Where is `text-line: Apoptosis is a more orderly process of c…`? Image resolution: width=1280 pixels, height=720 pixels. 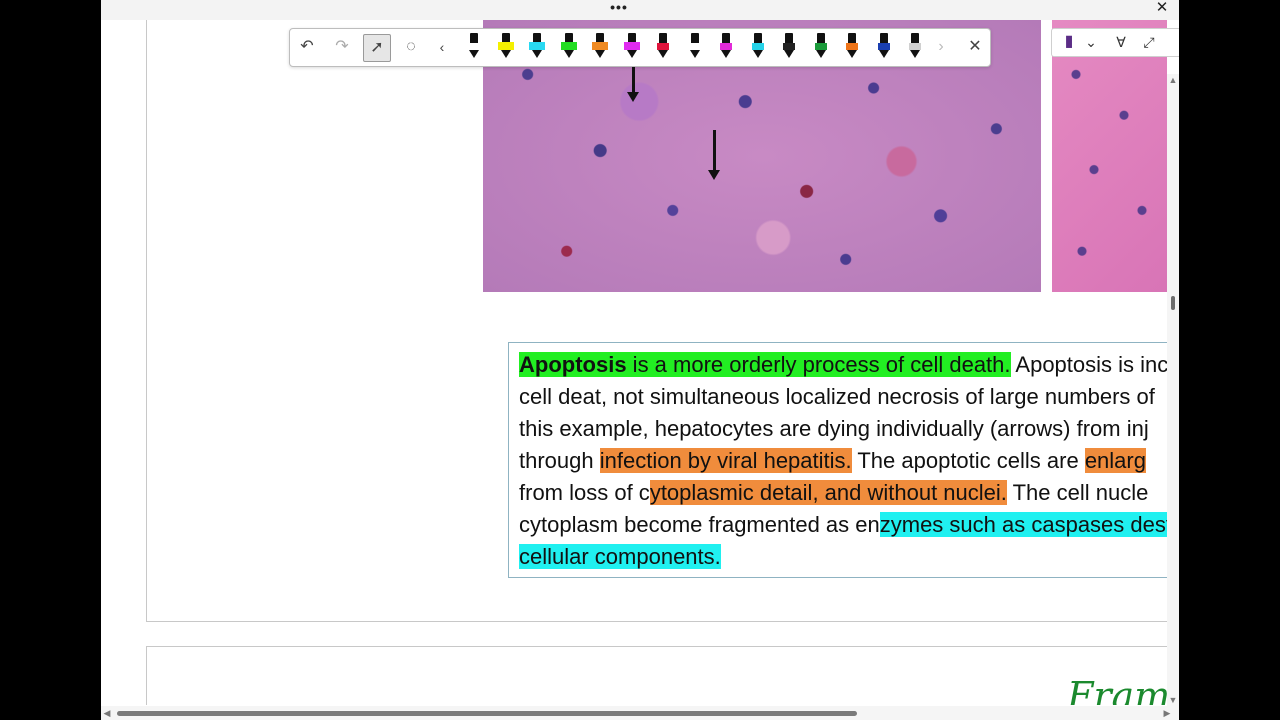 text-line: Apoptosis is a more orderly process of c… is located at coordinates (843, 365).